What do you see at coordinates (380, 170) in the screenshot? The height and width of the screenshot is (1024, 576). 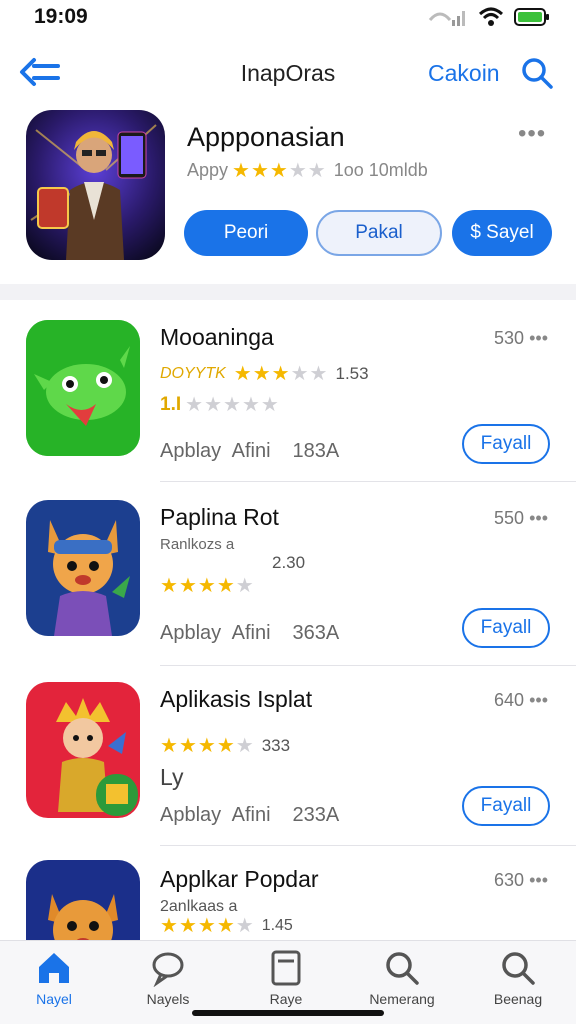 I see `hero-subtitle-suffix: 1oo 10mldb` at bounding box center [380, 170].